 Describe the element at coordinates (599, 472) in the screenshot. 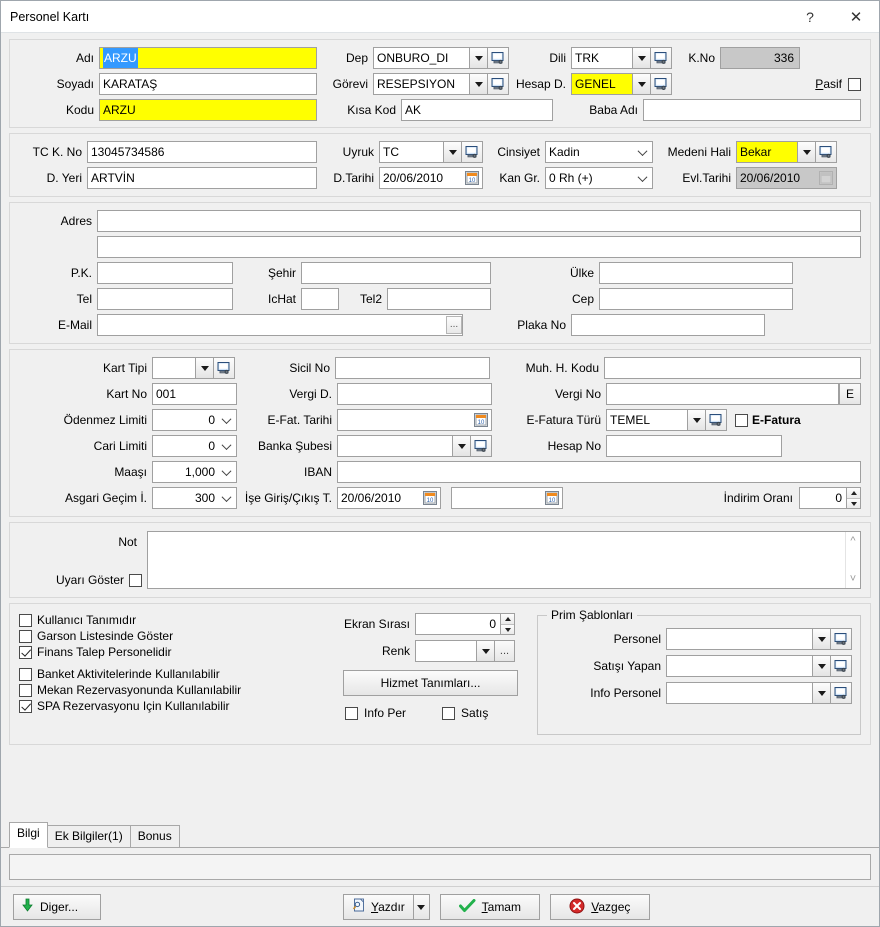

I see `iban-input` at that location.